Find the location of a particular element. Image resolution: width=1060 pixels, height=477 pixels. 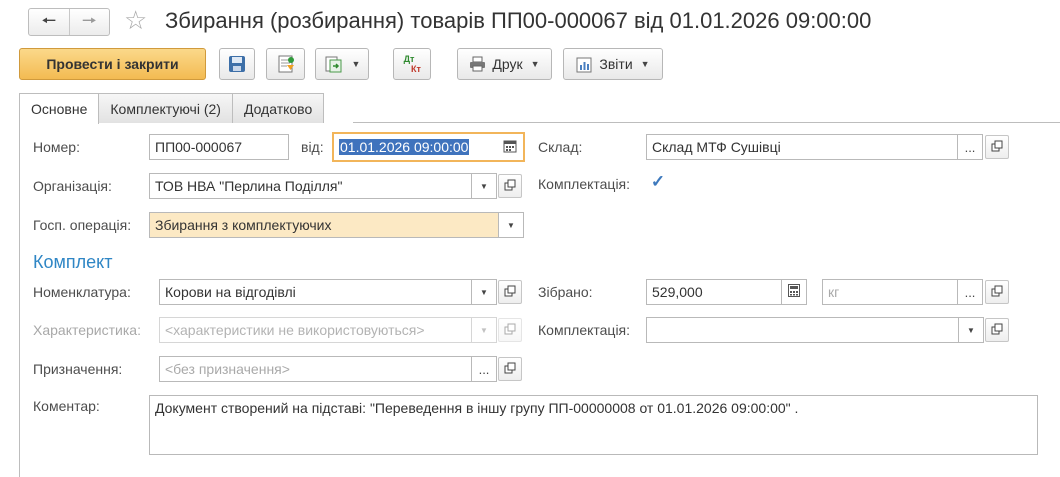

number-label: Номер: is located at coordinates (56, 147).